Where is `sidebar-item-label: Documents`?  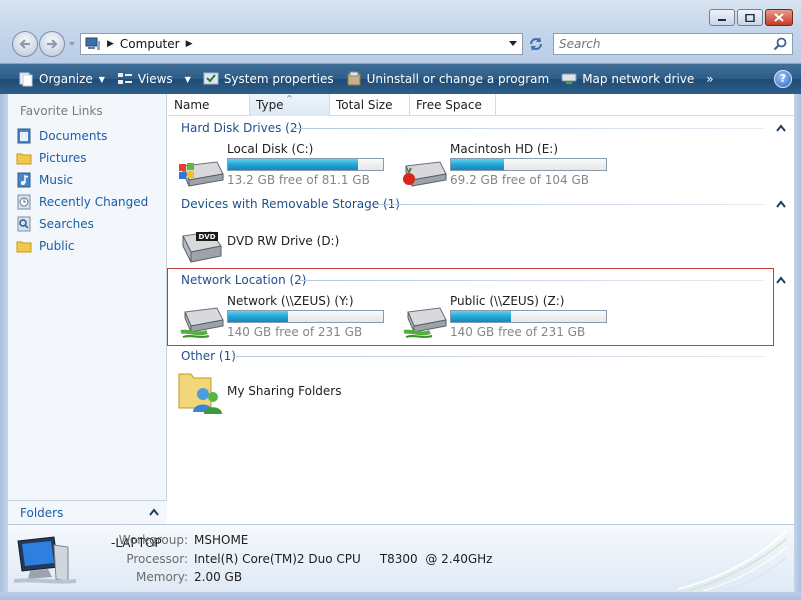 sidebar-item-label: Documents is located at coordinates (73, 136).